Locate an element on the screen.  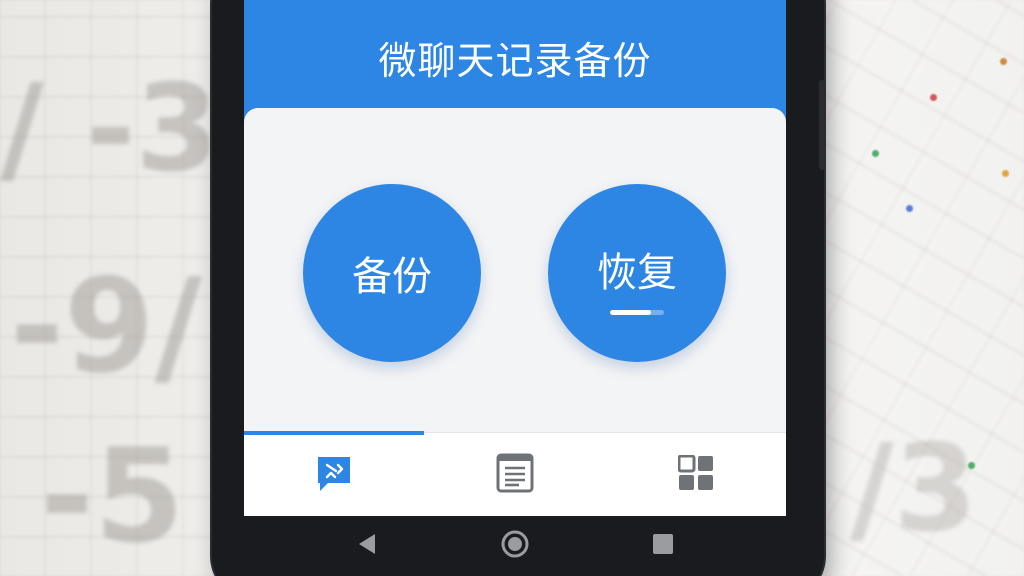
app-header: 微聊天记录备份 is located at coordinates (515, 56).